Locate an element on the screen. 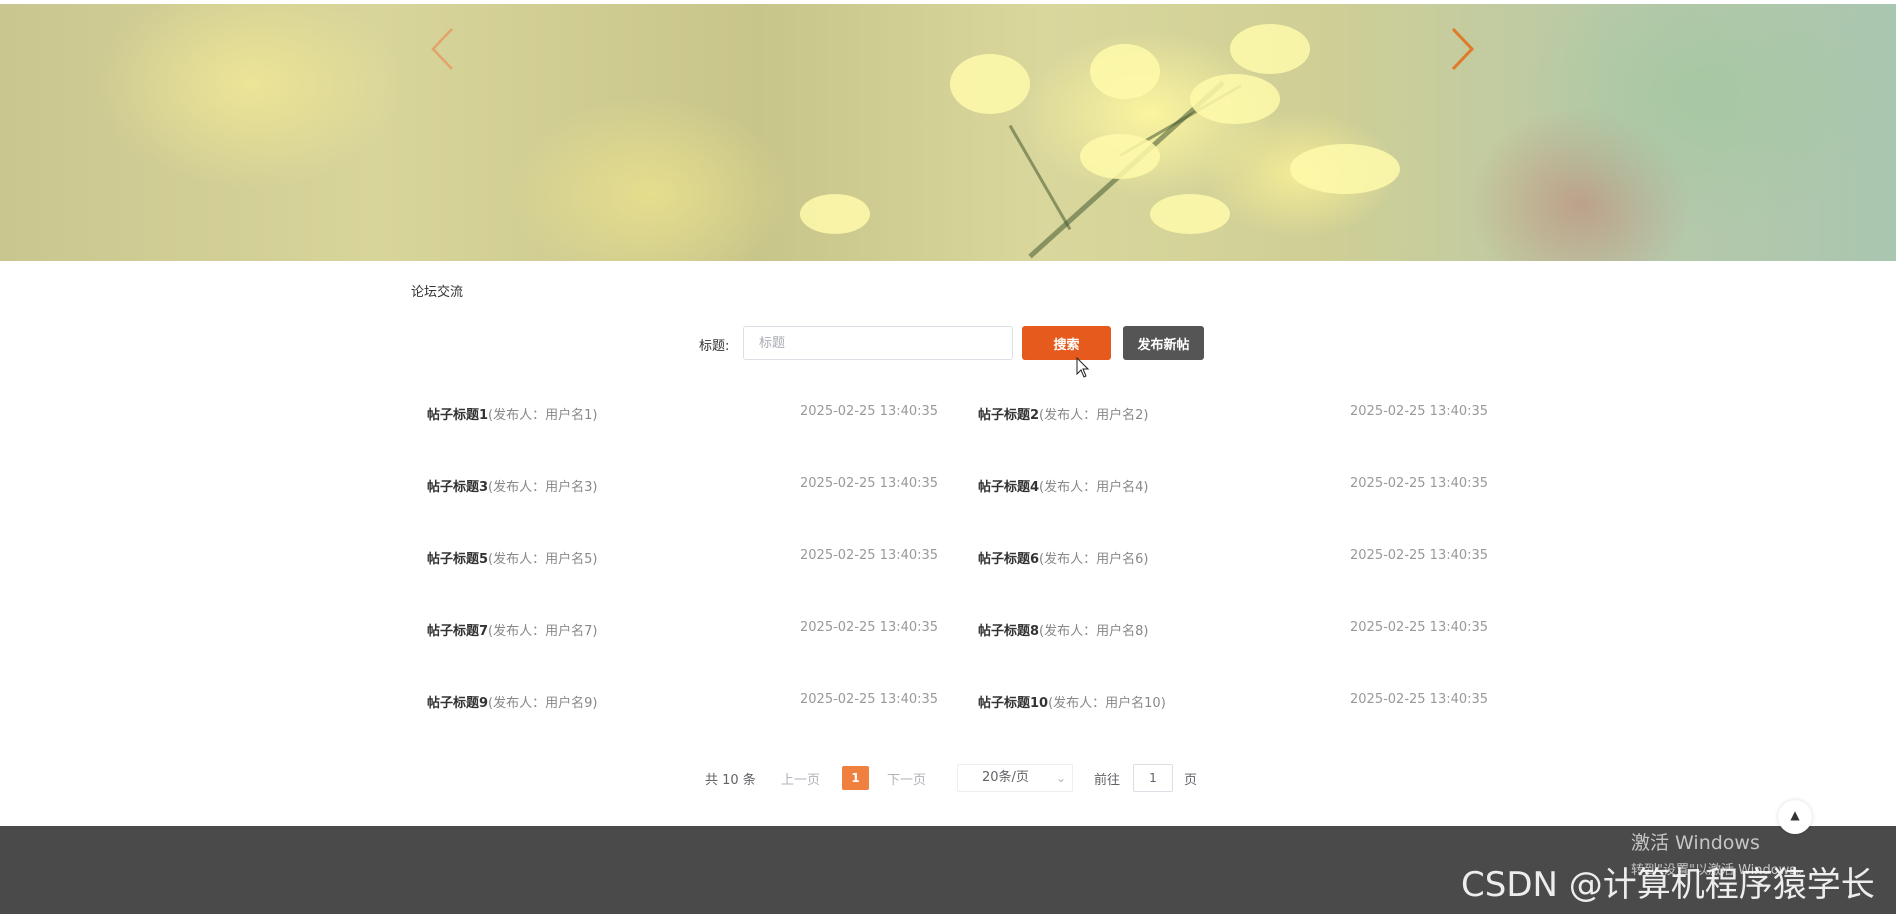 The image size is (1896, 914). post-title: 帖子标题10 is located at coordinates (1013, 703).